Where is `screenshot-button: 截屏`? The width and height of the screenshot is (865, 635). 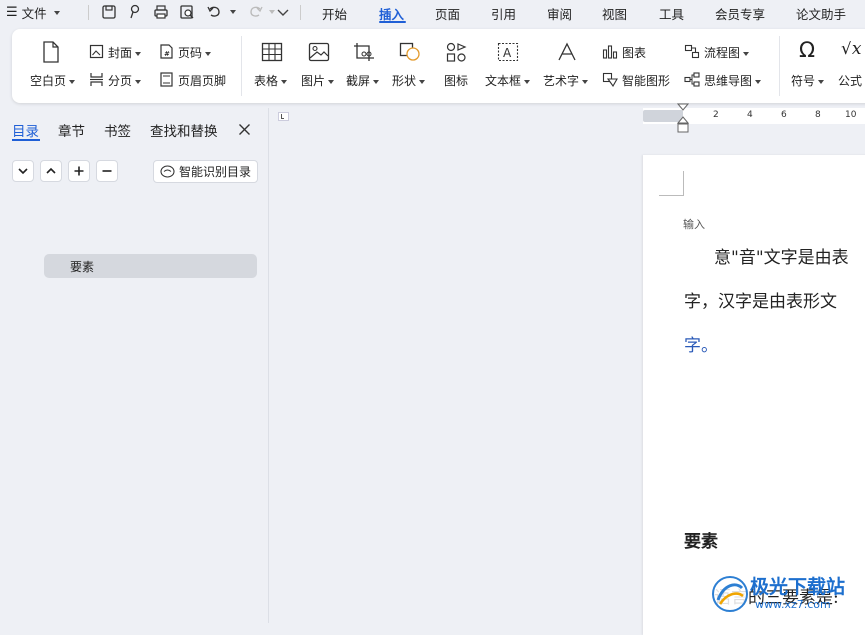 screenshot-button: 截屏 is located at coordinates (366, 66).